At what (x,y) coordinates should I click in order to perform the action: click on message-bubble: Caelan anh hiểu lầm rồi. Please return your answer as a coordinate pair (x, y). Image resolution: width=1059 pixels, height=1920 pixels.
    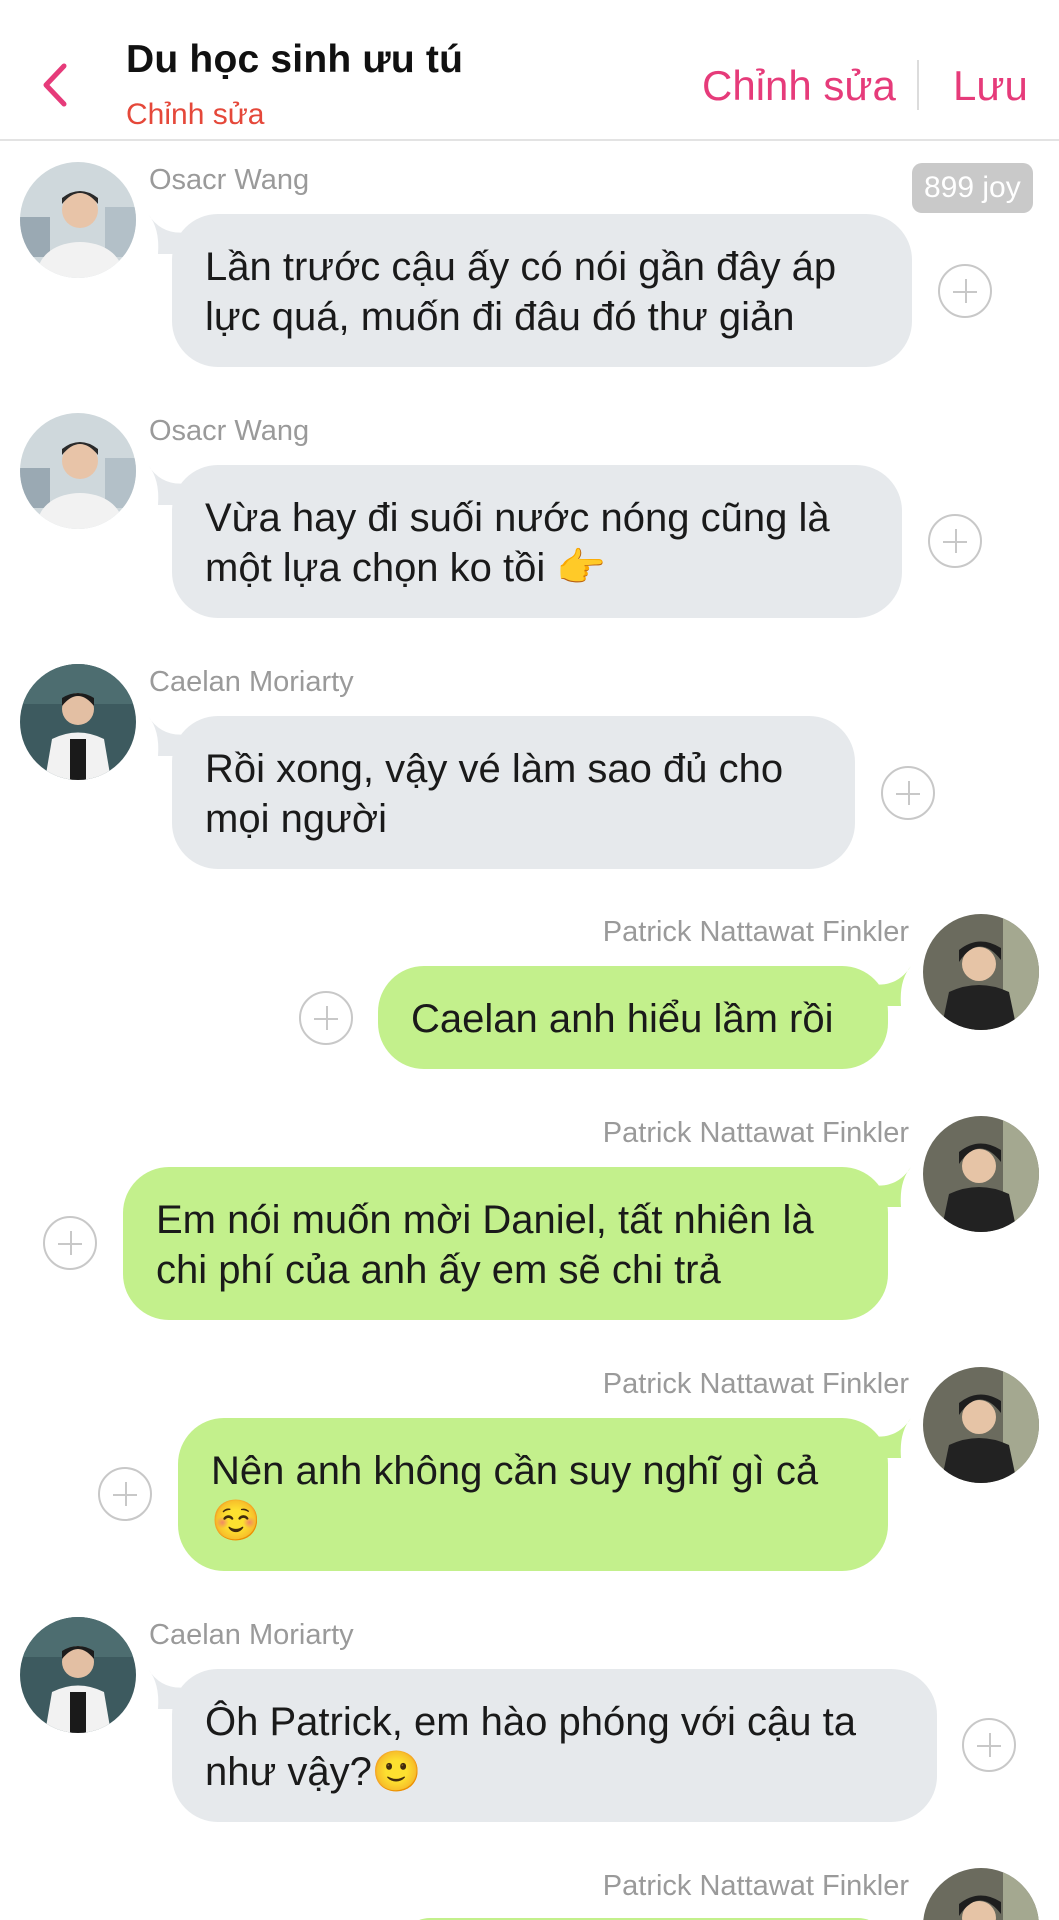
    Looking at the image, I should click on (633, 1017).